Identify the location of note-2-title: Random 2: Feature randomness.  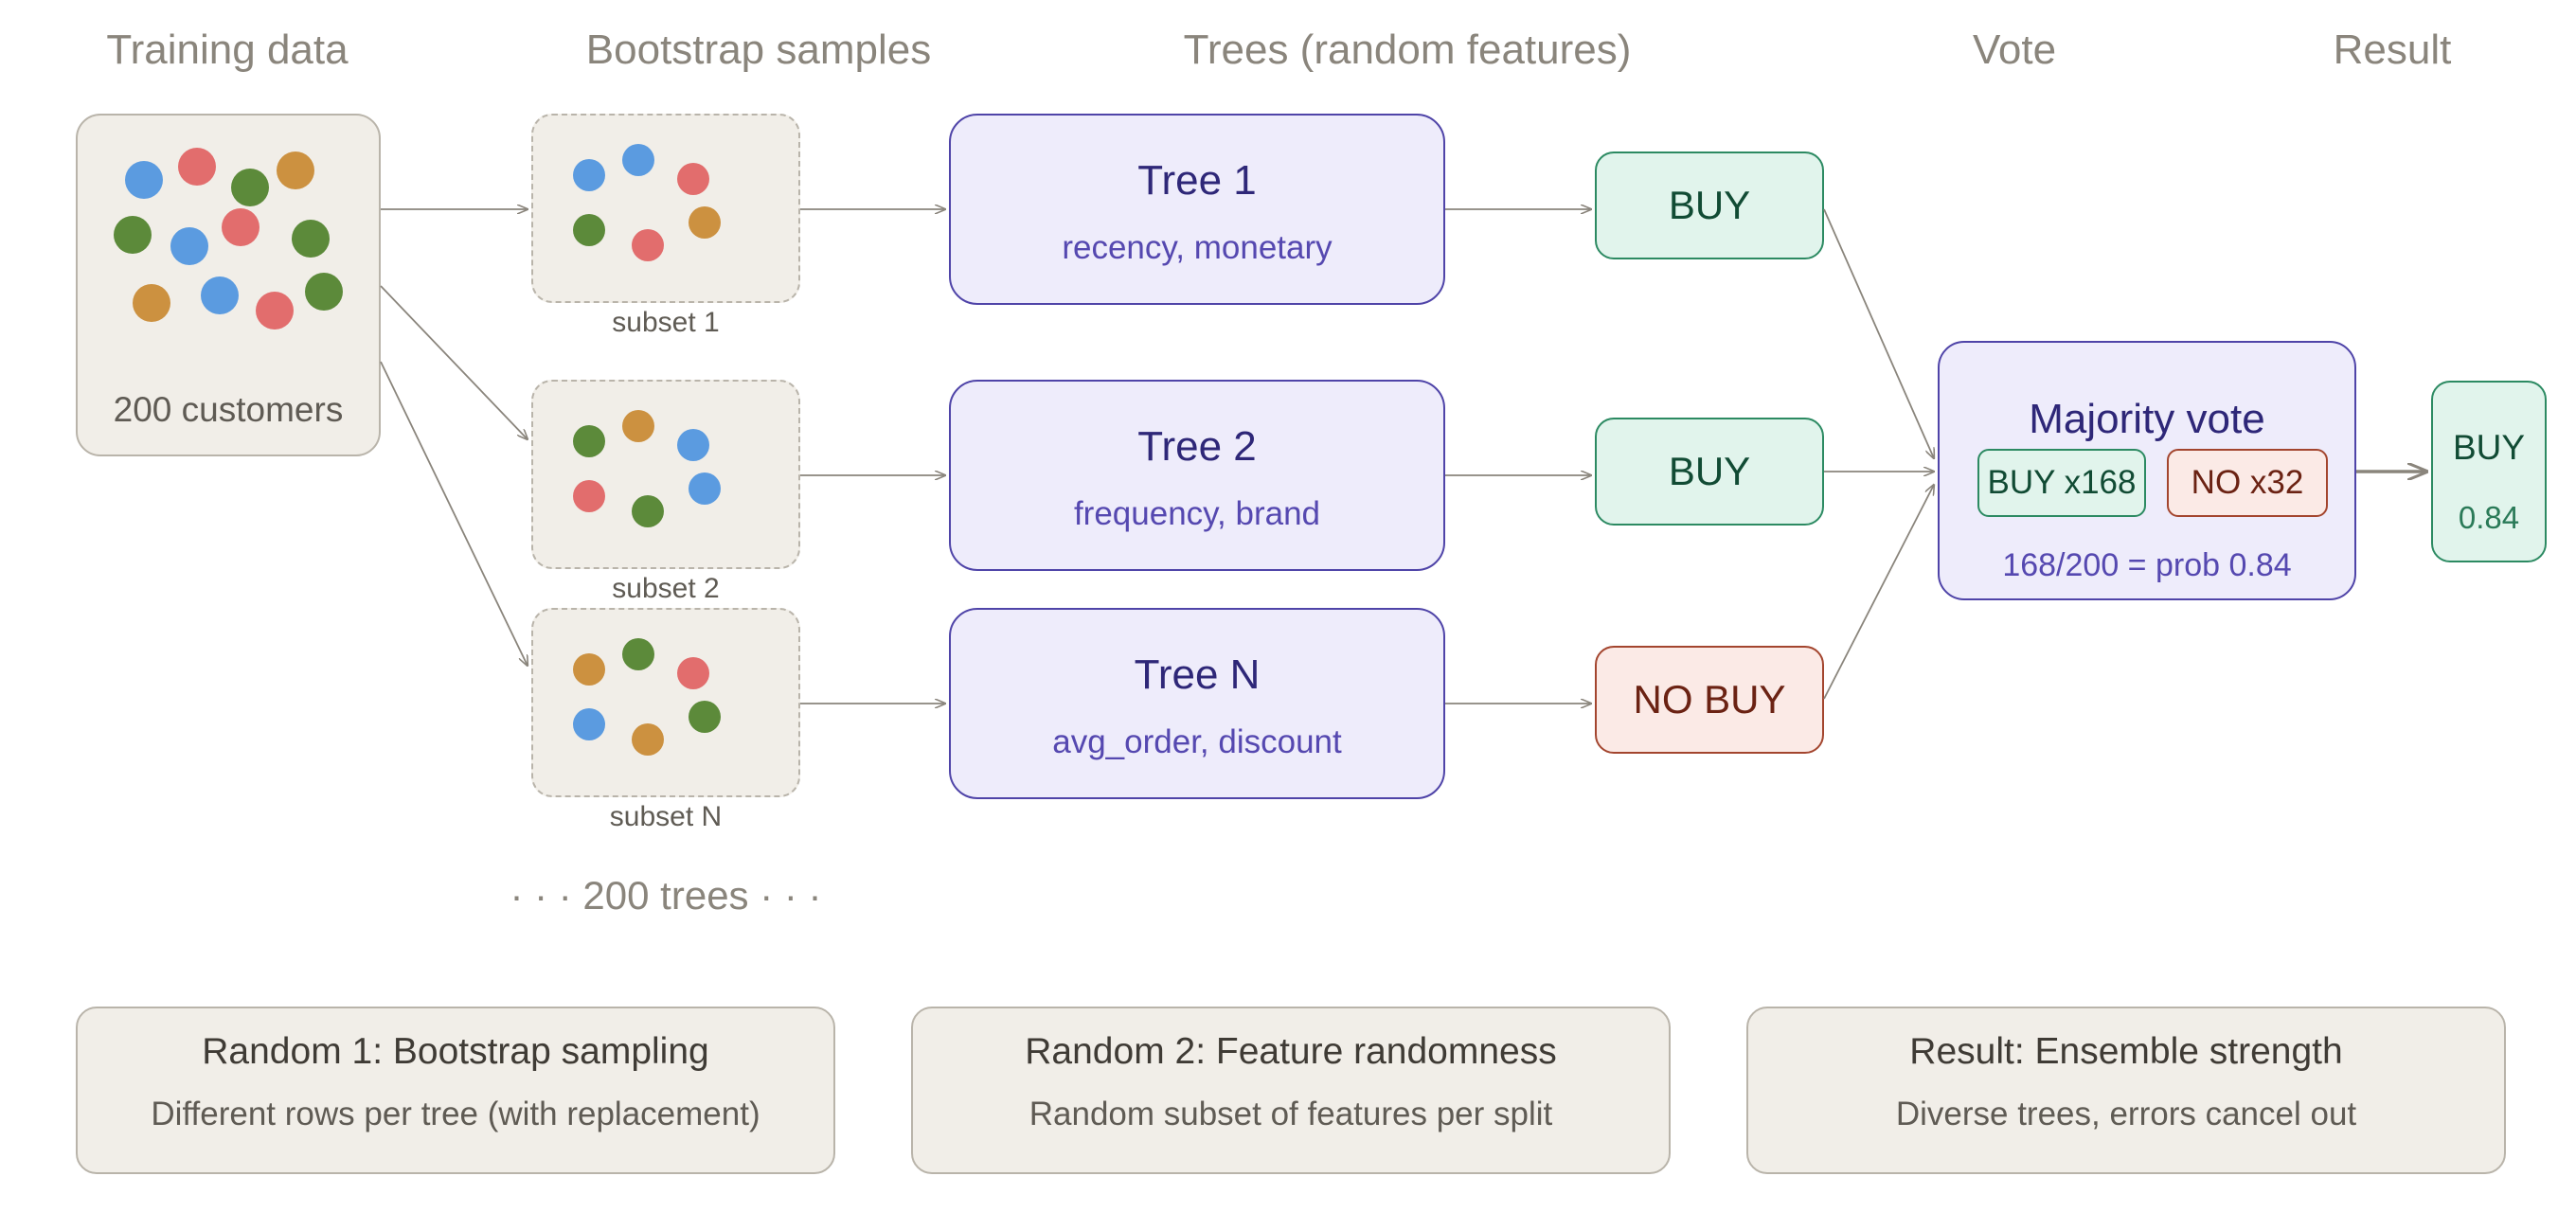
(1291, 1051).